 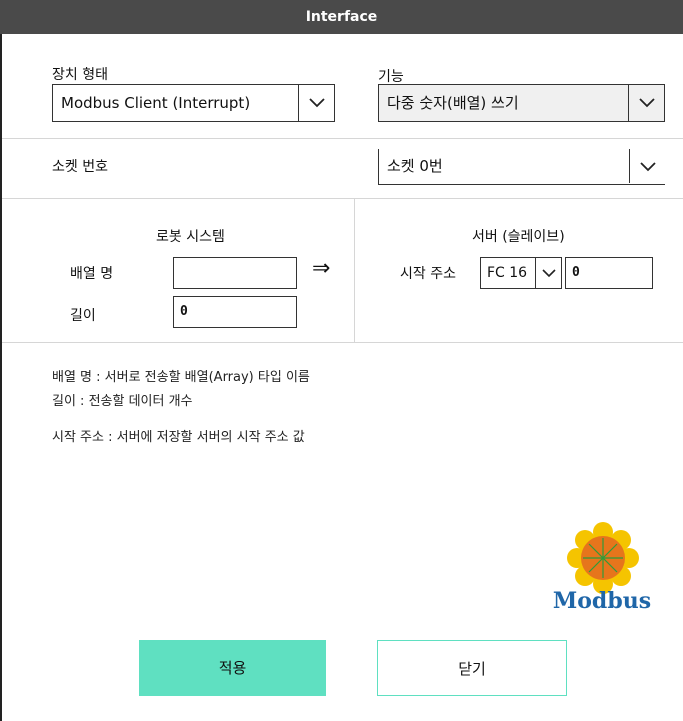 I want to click on start-address-label: 시작 주소, so click(x=428, y=274).